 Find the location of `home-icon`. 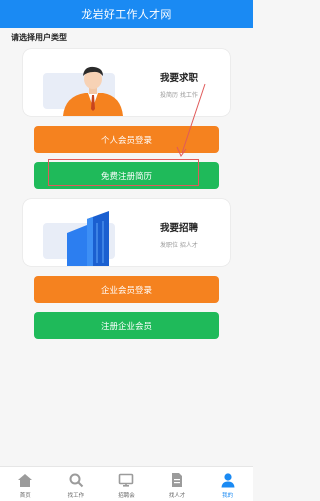

home-icon is located at coordinates (25, 480).